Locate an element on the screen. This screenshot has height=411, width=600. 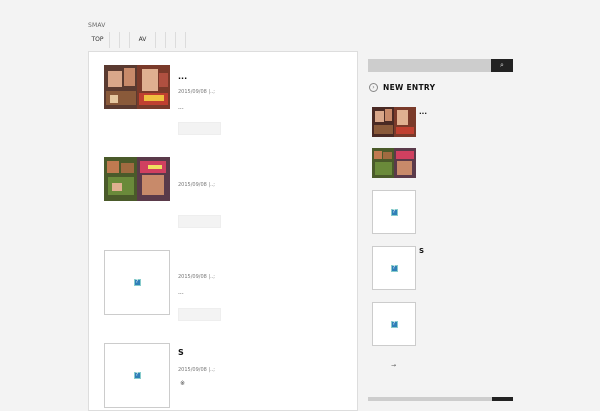
search-input is located at coordinates (429, 65).